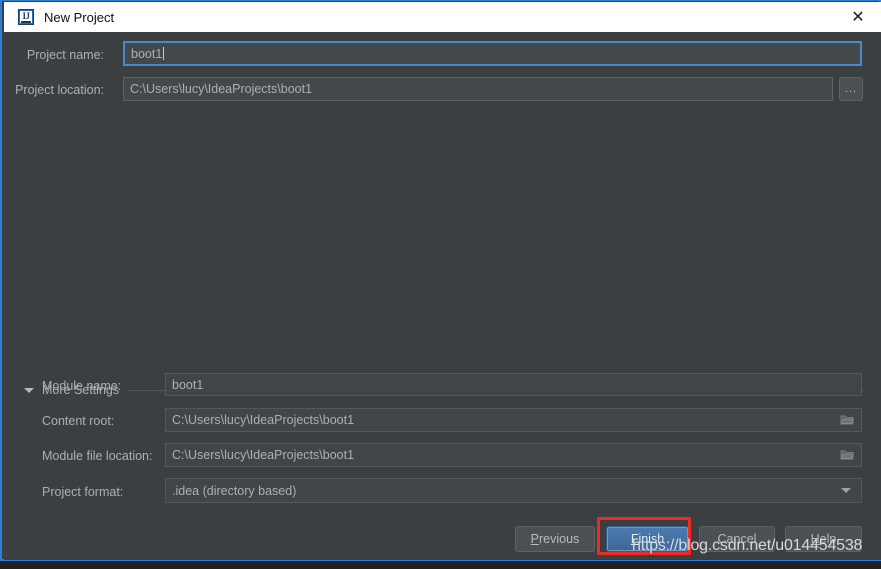 This screenshot has height=569, width=881. Describe the element at coordinates (747, 545) in the screenshot. I see `watermark-text: https://blog.csdn.net/u014454538` at that location.